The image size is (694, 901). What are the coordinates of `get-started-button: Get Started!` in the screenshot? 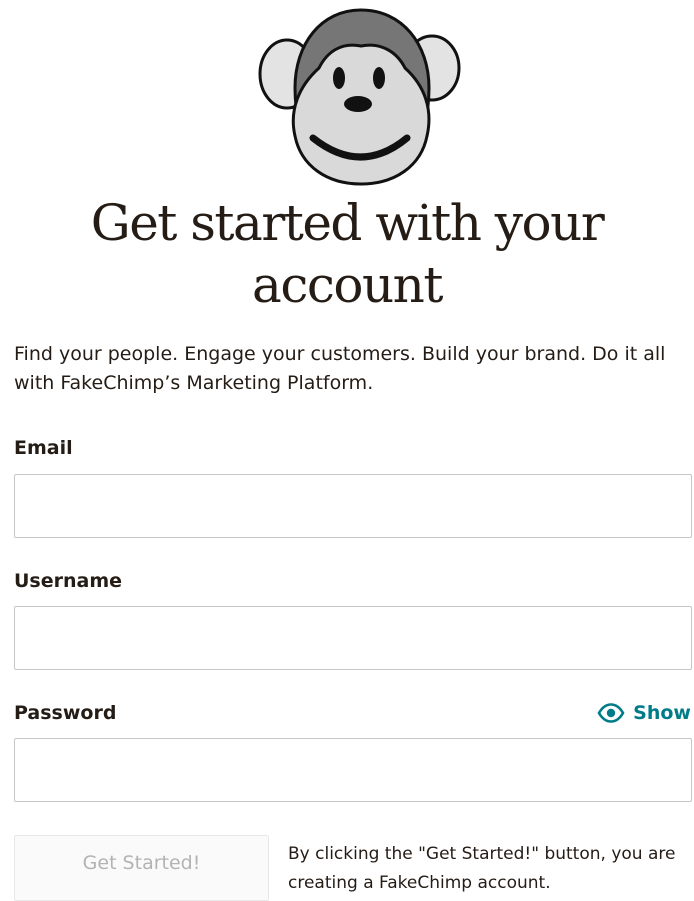 It's located at (141, 868).